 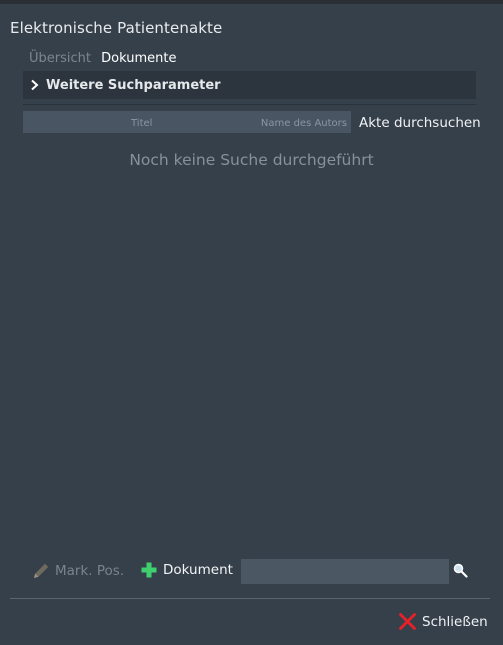 I want to click on close-label: Schließen, so click(x=455, y=621).